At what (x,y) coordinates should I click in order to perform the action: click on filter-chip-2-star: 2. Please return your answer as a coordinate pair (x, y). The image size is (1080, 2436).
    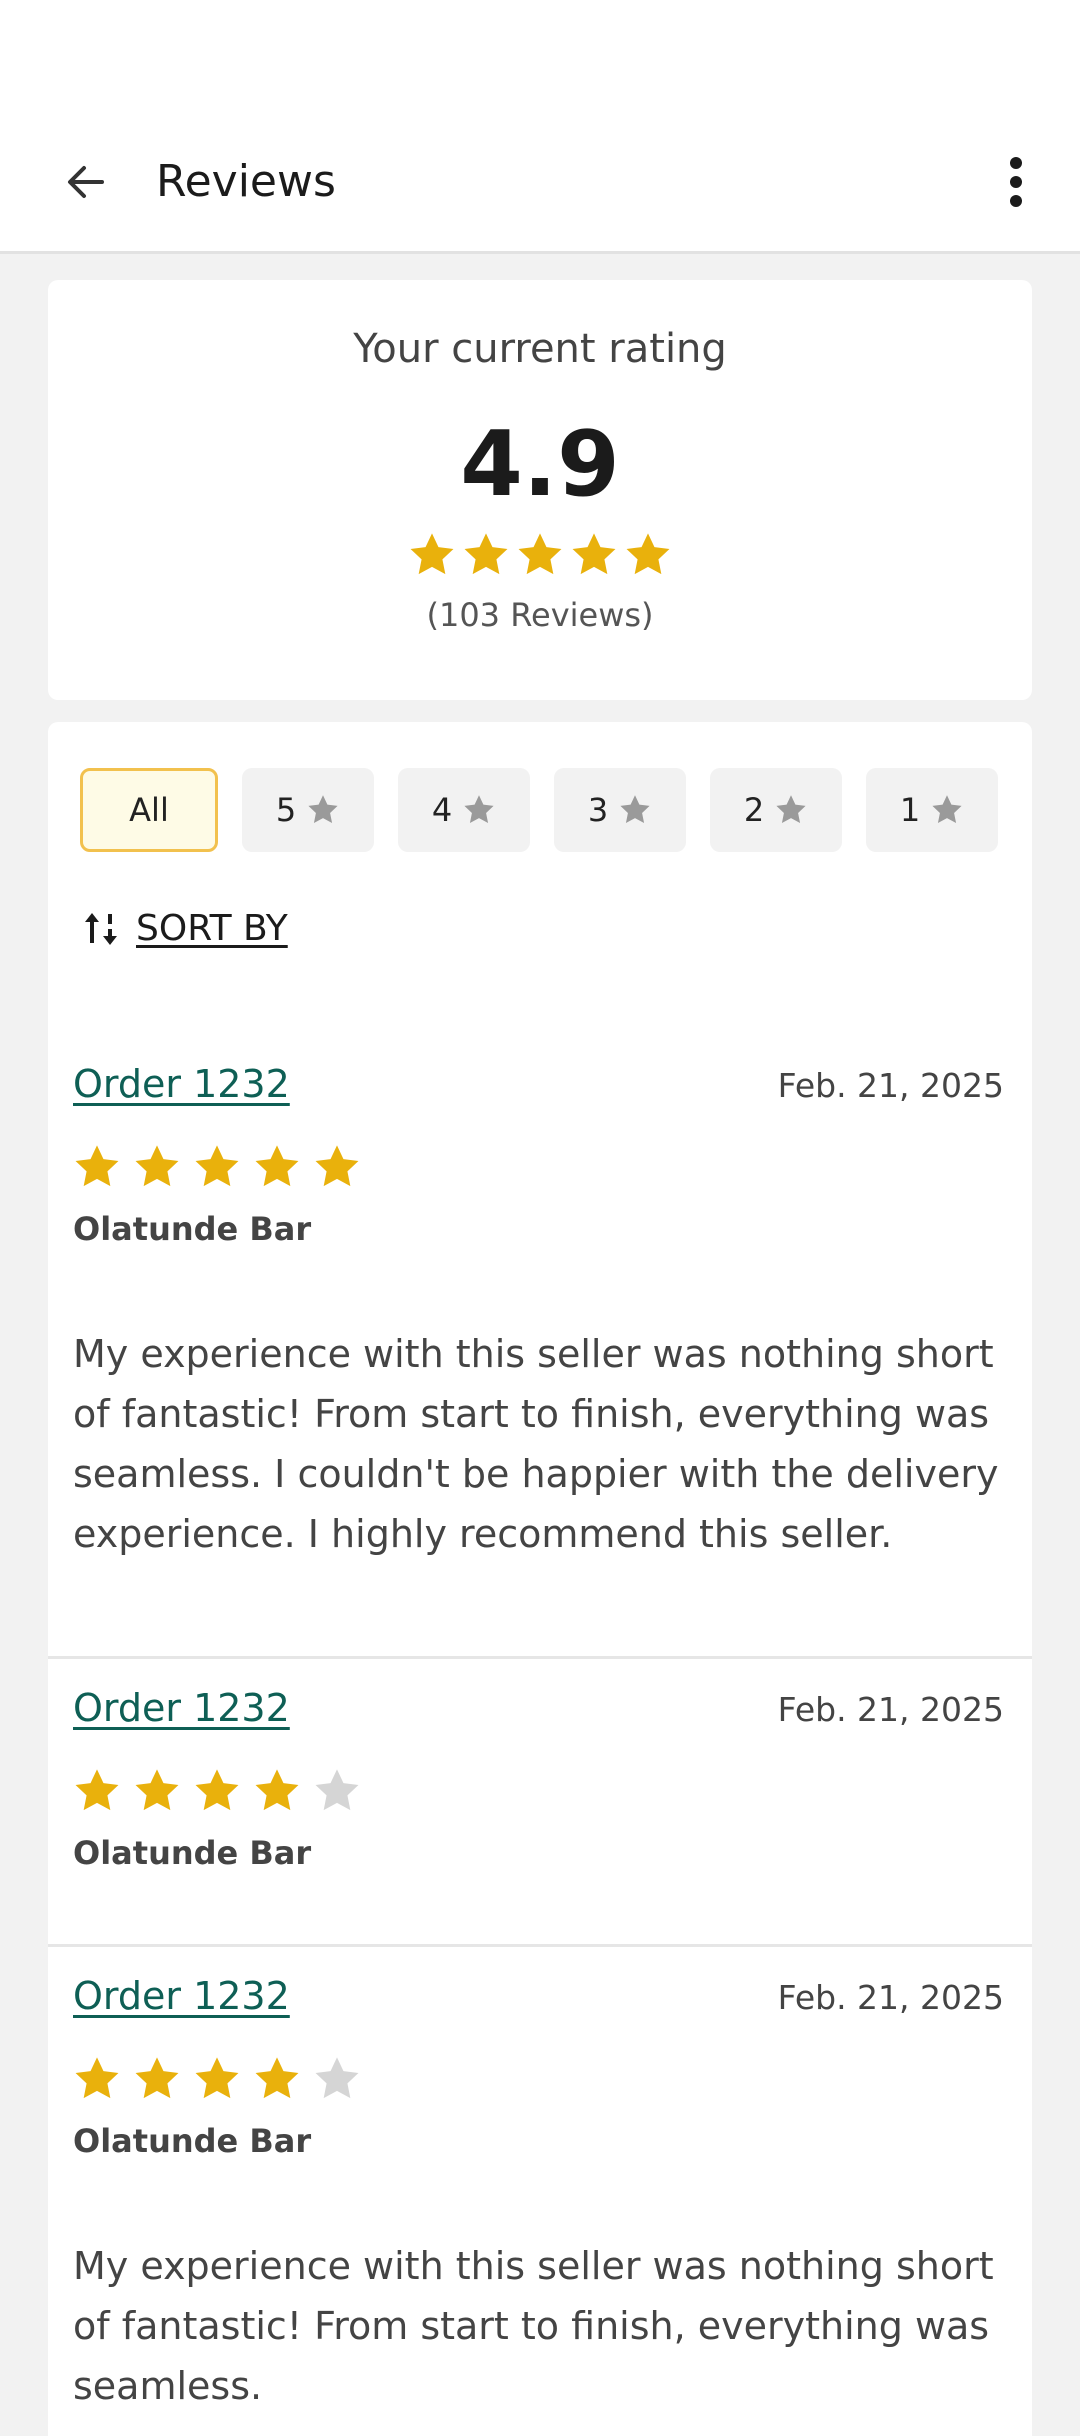
    Looking at the image, I should click on (776, 810).